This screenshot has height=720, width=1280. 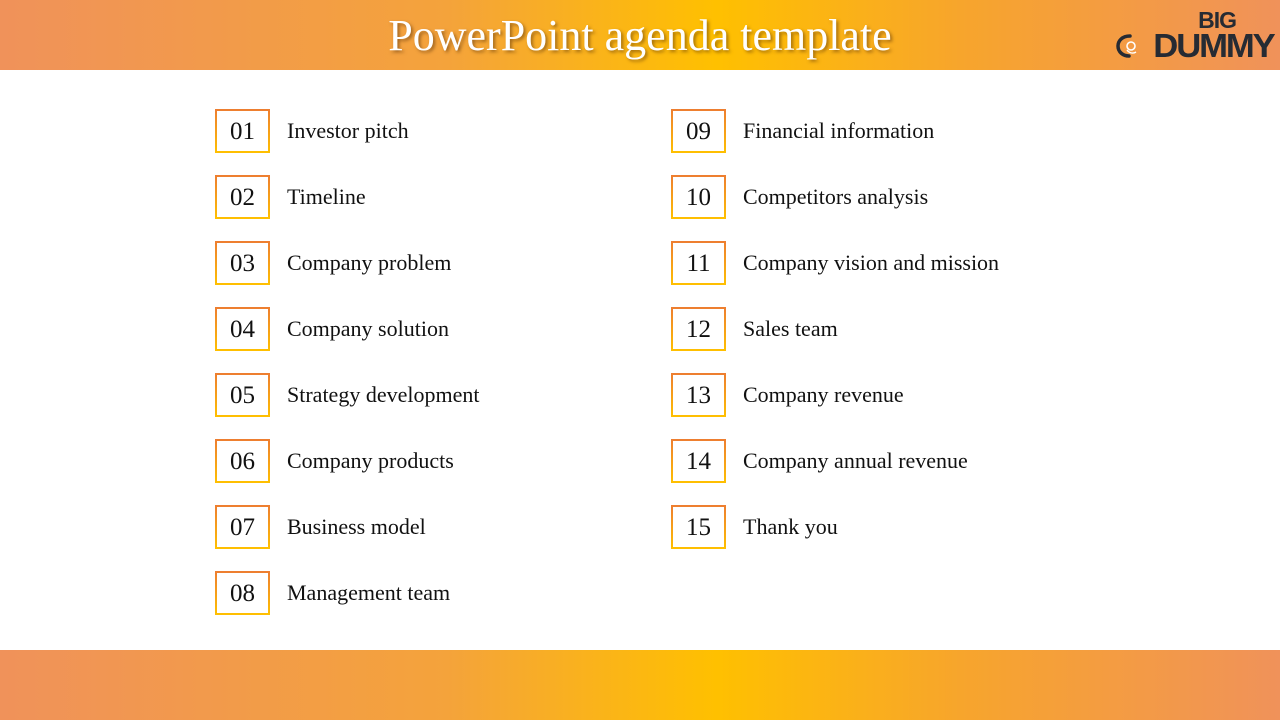 What do you see at coordinates (1126, 46) in the screenshot?
I see `logo-swirl-icon` at bounding box center [1126, 46].